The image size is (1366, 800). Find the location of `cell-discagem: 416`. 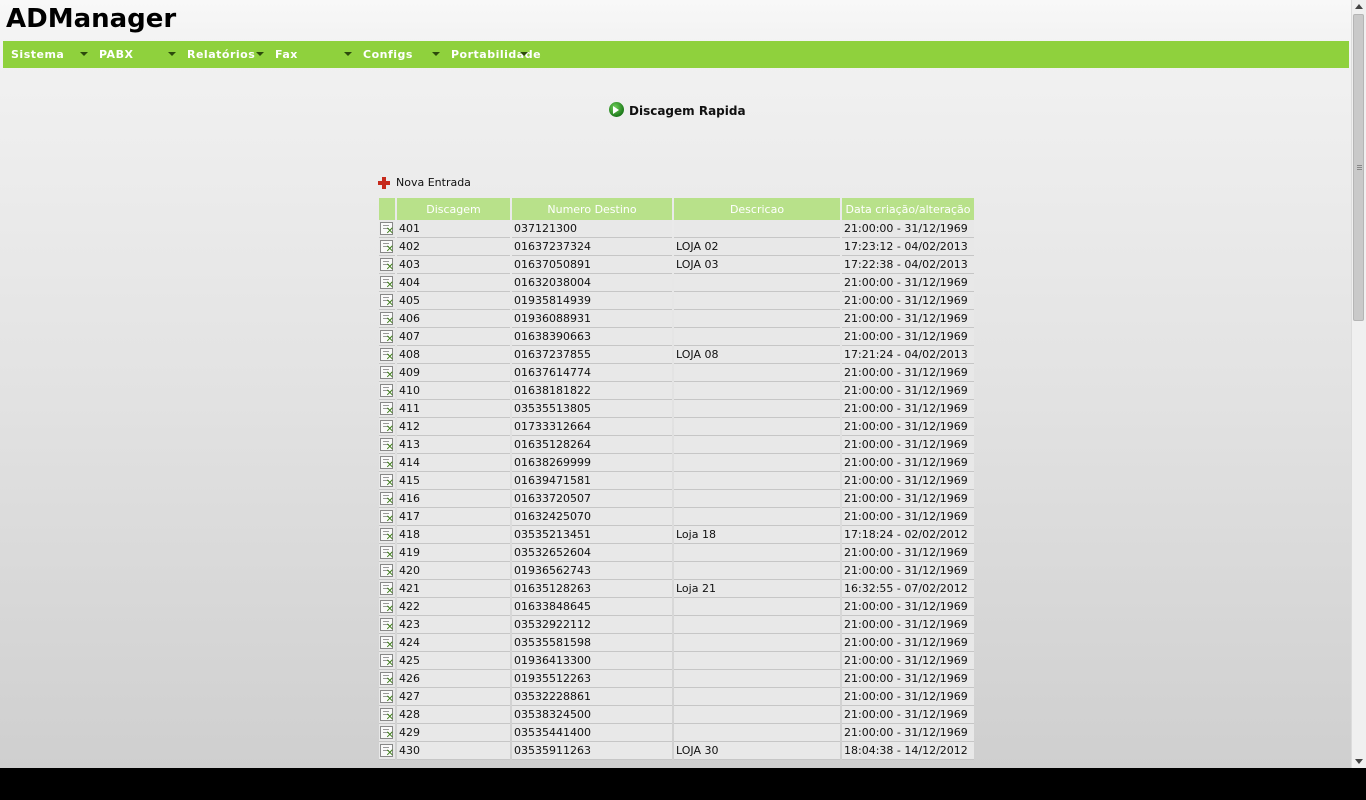

cell-discagem: 416 is located at coordinates (453, 499).